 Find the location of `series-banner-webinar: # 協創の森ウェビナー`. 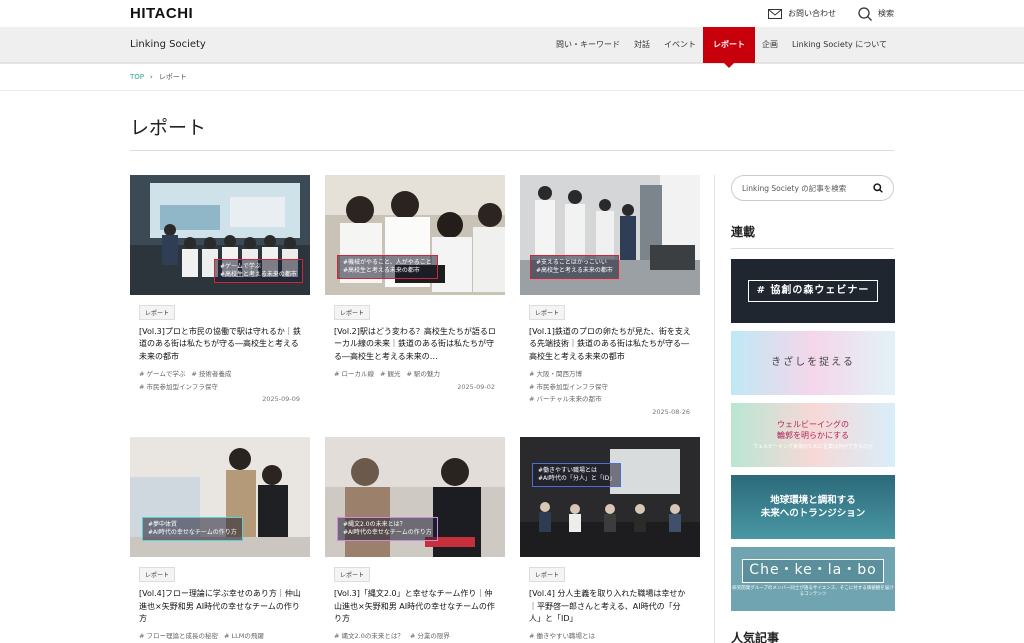

series-banner-webinar: # 協創の森ウェビナー is located at coordinates (813, 291).